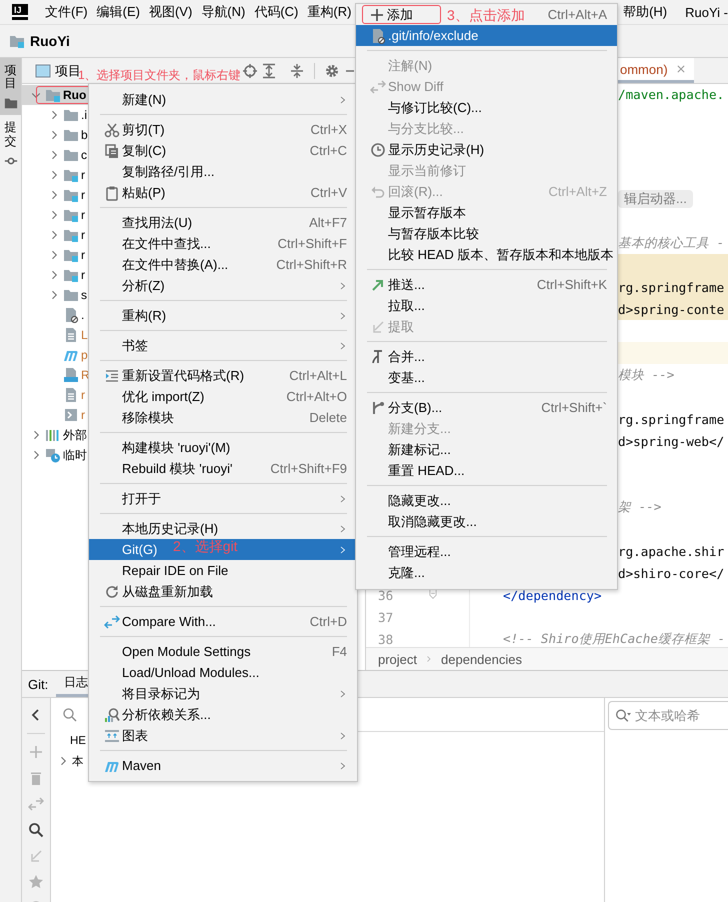 This screenshot has width=728, height=902. What do you see at coordinates (386, 617) in the screenshot?
I see `line-number: 37` at bounding box center [386, 617].